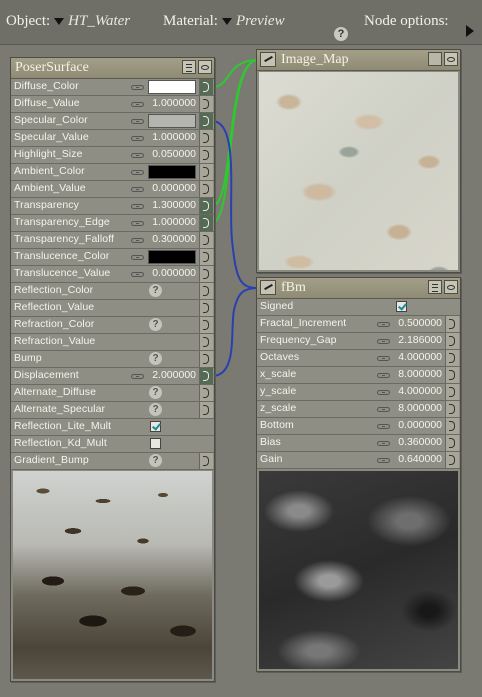 The width and height of the screenshot is (482, 697). I want to click on param-value: 2.000000, so click(174, 375).